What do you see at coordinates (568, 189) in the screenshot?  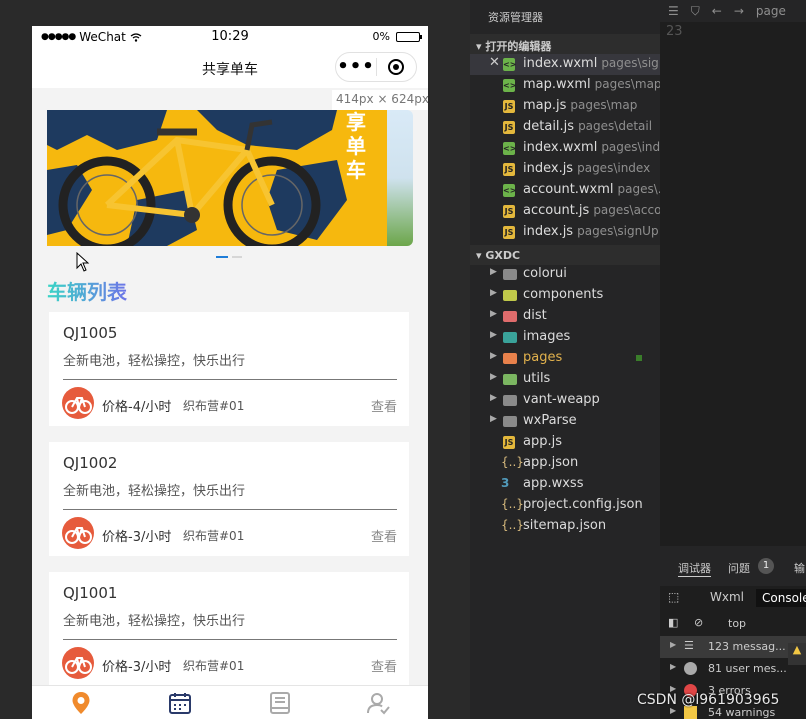 I see `file-name: account.wxml` at bounding box center [568, 189].